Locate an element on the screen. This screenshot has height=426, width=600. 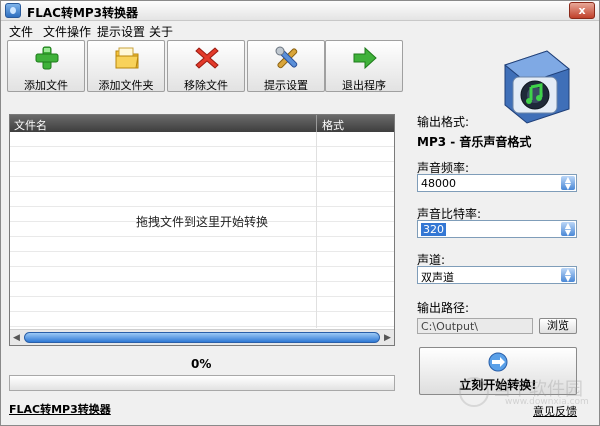
close-button: x is located at coordinates (582, 10).